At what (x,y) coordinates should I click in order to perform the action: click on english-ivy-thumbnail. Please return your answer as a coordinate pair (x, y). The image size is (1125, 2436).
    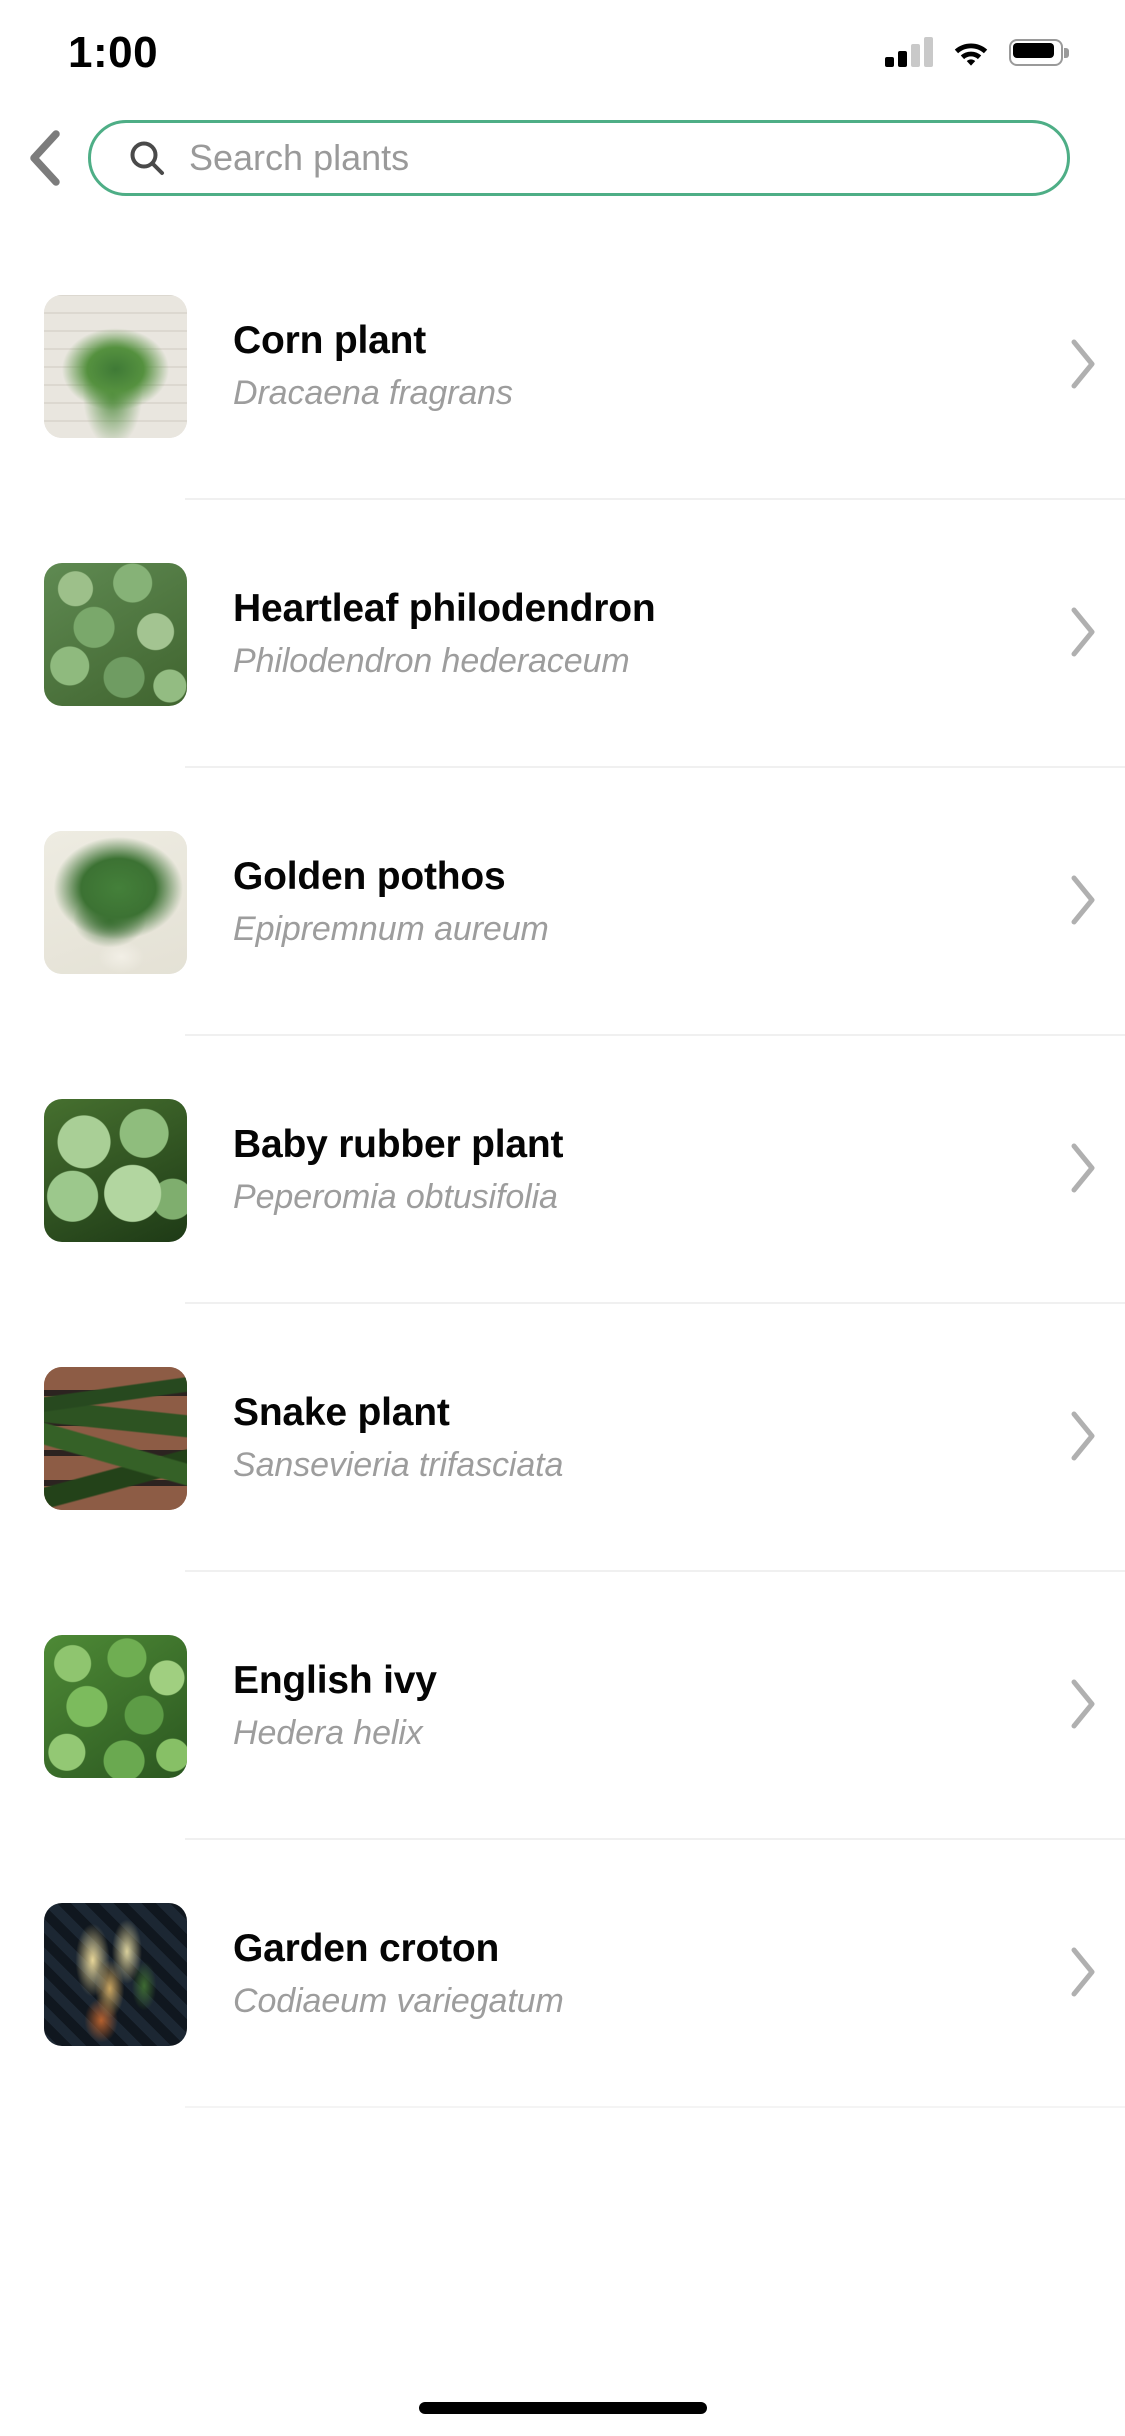
    Looking at the image, I should click on (115, 1706).